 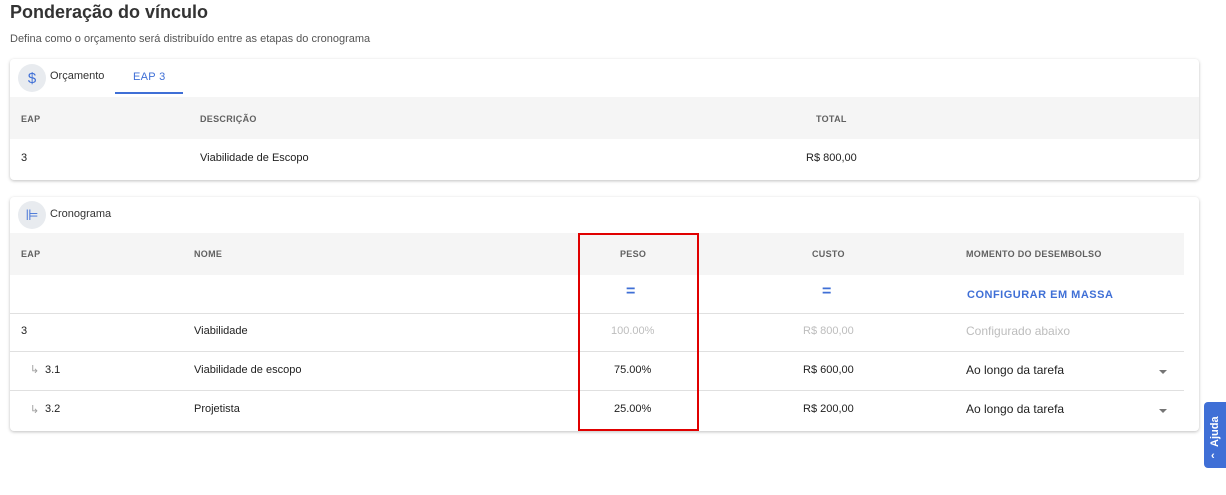 I want to click on row-descricao: Viabilidade de Escopo, so click(x=254, y=158).